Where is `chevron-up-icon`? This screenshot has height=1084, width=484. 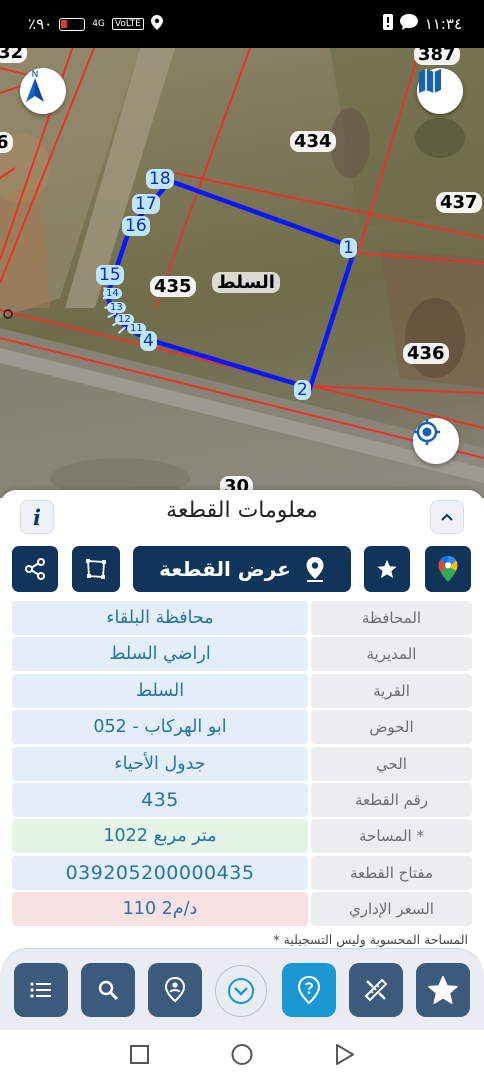
chevron-up-icon is located at coordinates (447, 517).